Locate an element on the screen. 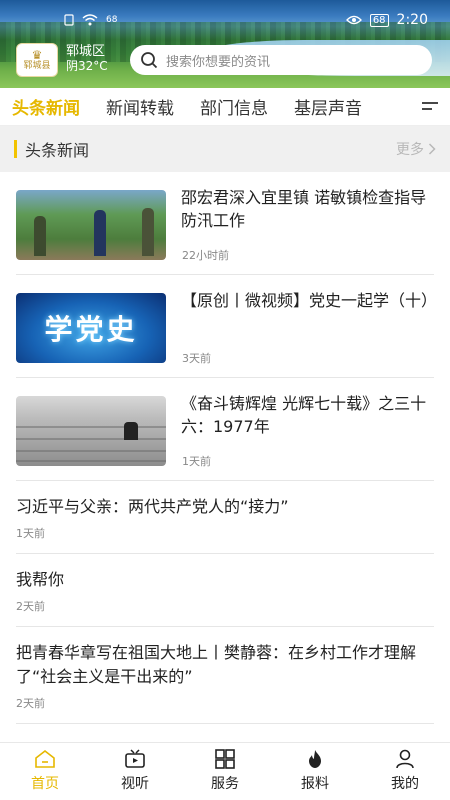 The height and width of the screenshot is (800, 450). news-thumbnail: 学党史 is located at coordinates (91, 328).